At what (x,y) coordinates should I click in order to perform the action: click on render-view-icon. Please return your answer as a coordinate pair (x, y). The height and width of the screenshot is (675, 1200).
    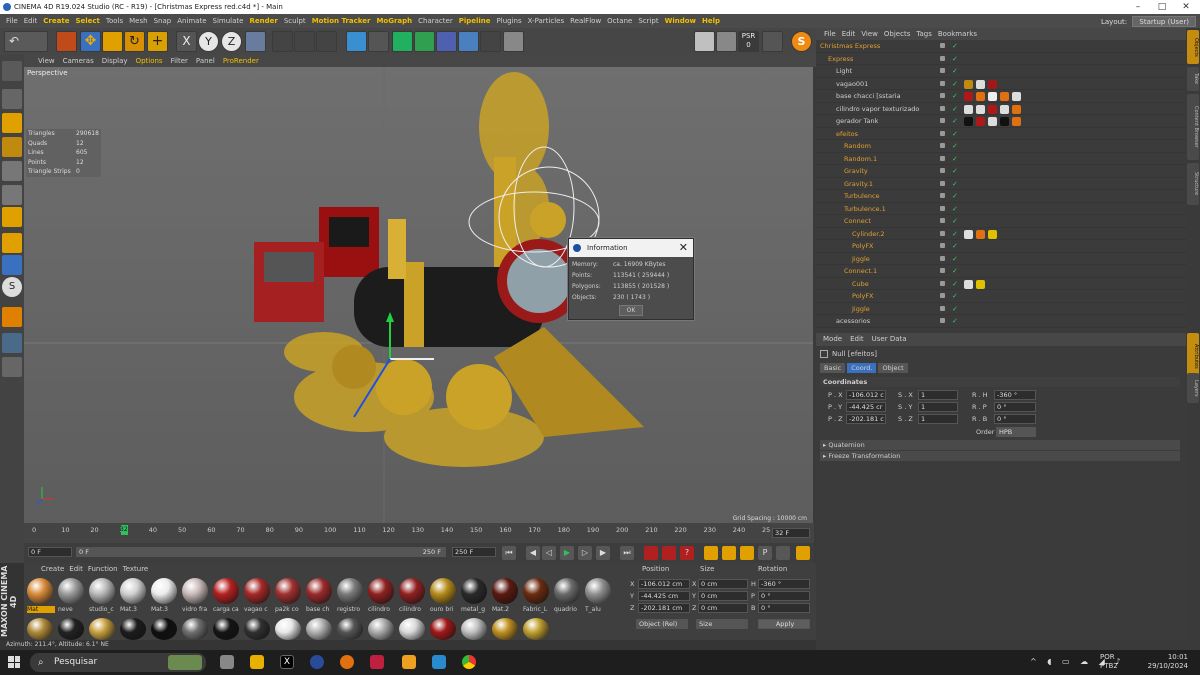
    Looking at the image, I should click on (282, 41).